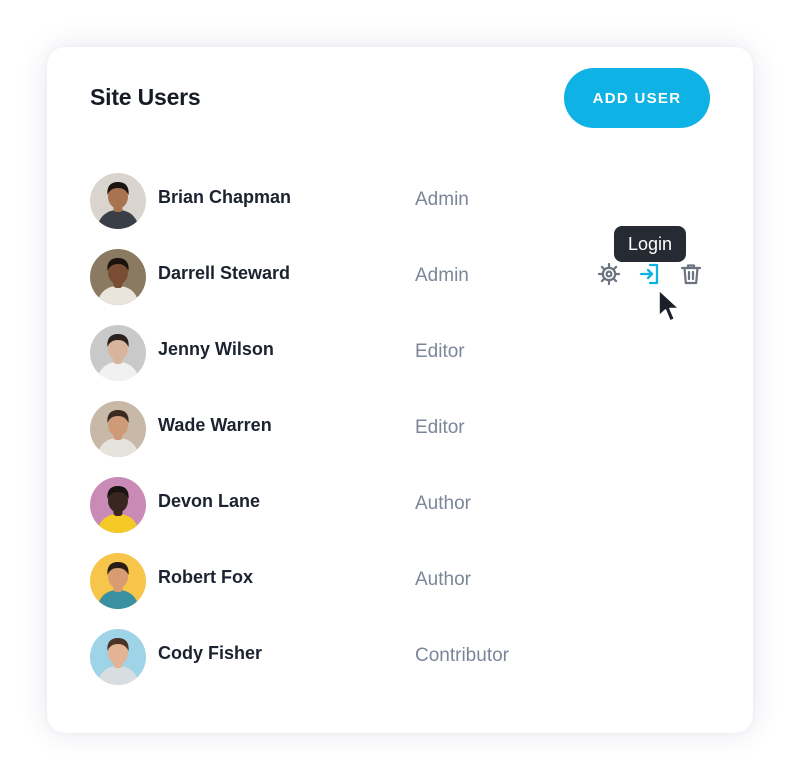 This screenshot has width=800, height=780. I want to click on user-name: Robert Fox, so click(206, 577).